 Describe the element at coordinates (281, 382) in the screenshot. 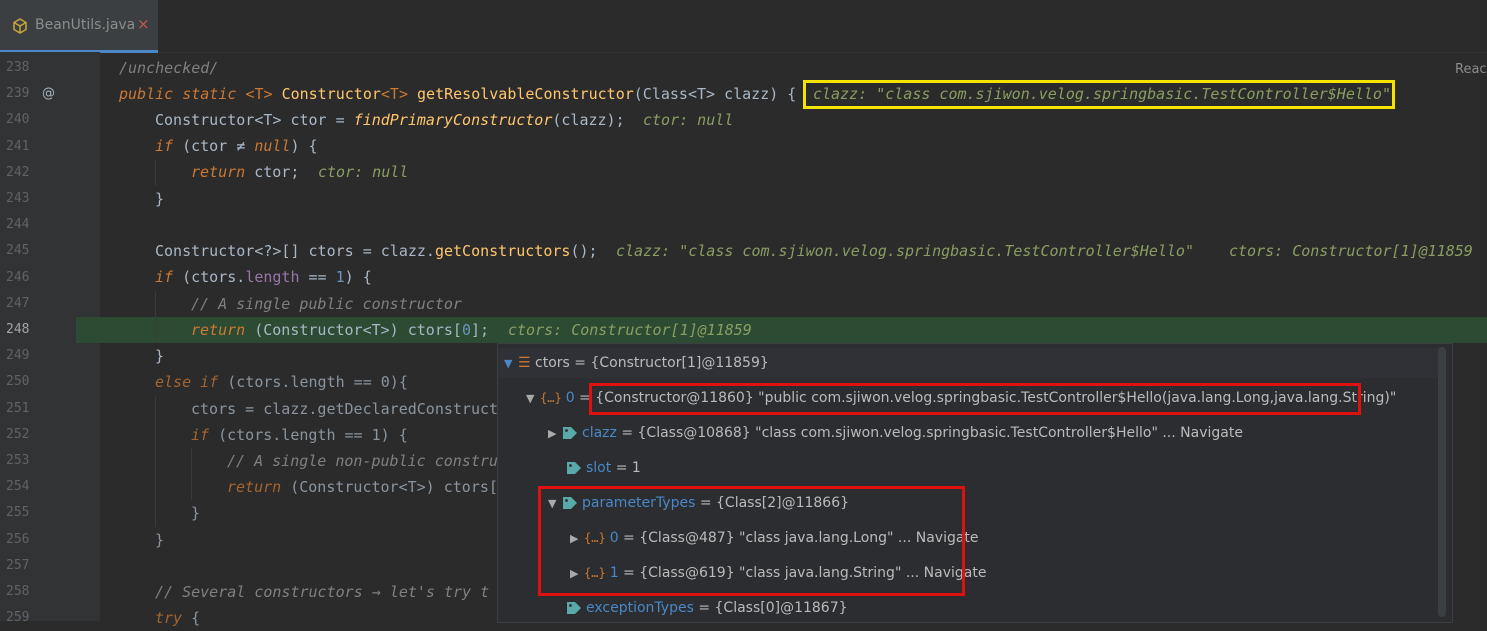

I see `code-line-250: else if (ctors.length == 0){` at that location.